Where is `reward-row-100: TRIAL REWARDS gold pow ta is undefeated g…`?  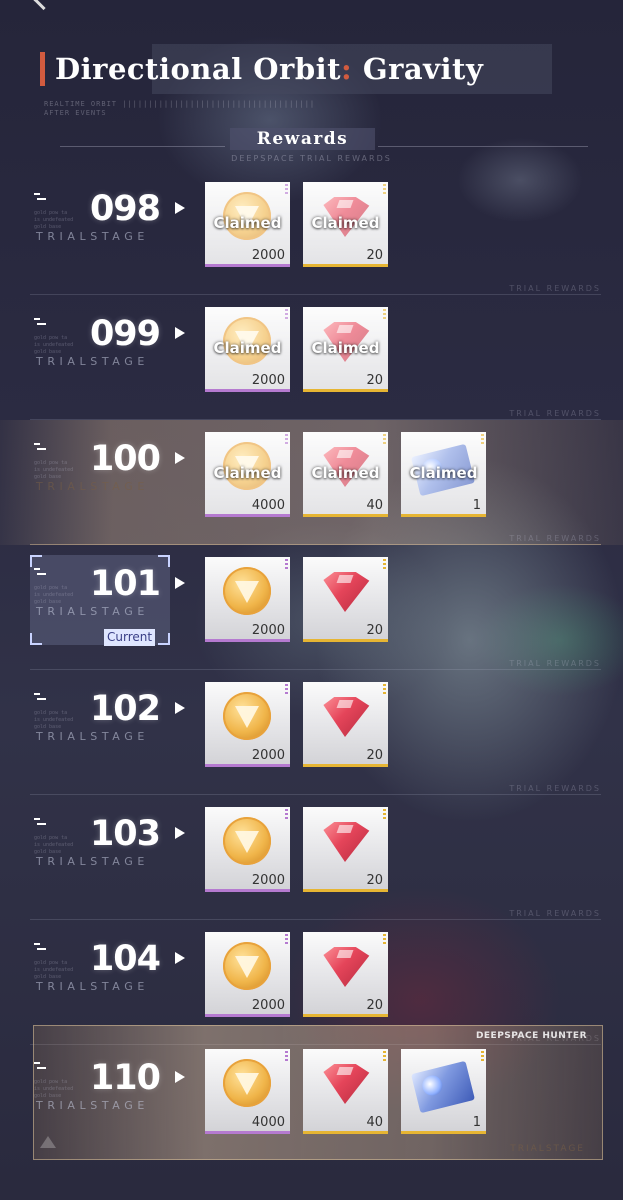 reward-row-100: TRIAL REWARDS gold pow ta is undefeated g… is located at coordinates (311, 482).